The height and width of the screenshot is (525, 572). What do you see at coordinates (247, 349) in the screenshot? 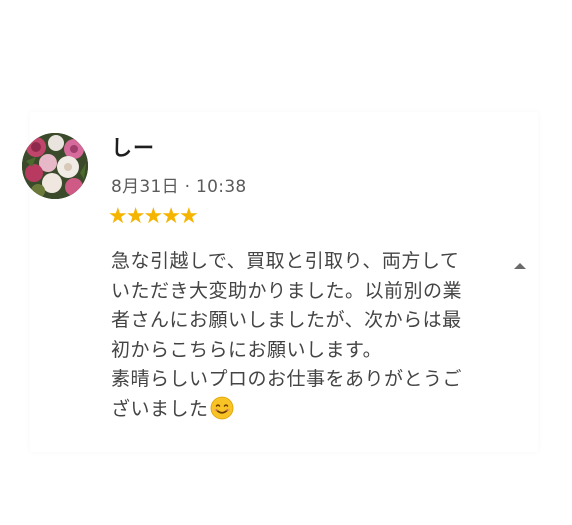
I see `review-text-line: 初からこちらにお願いします。` at bounding box center [247, 349].